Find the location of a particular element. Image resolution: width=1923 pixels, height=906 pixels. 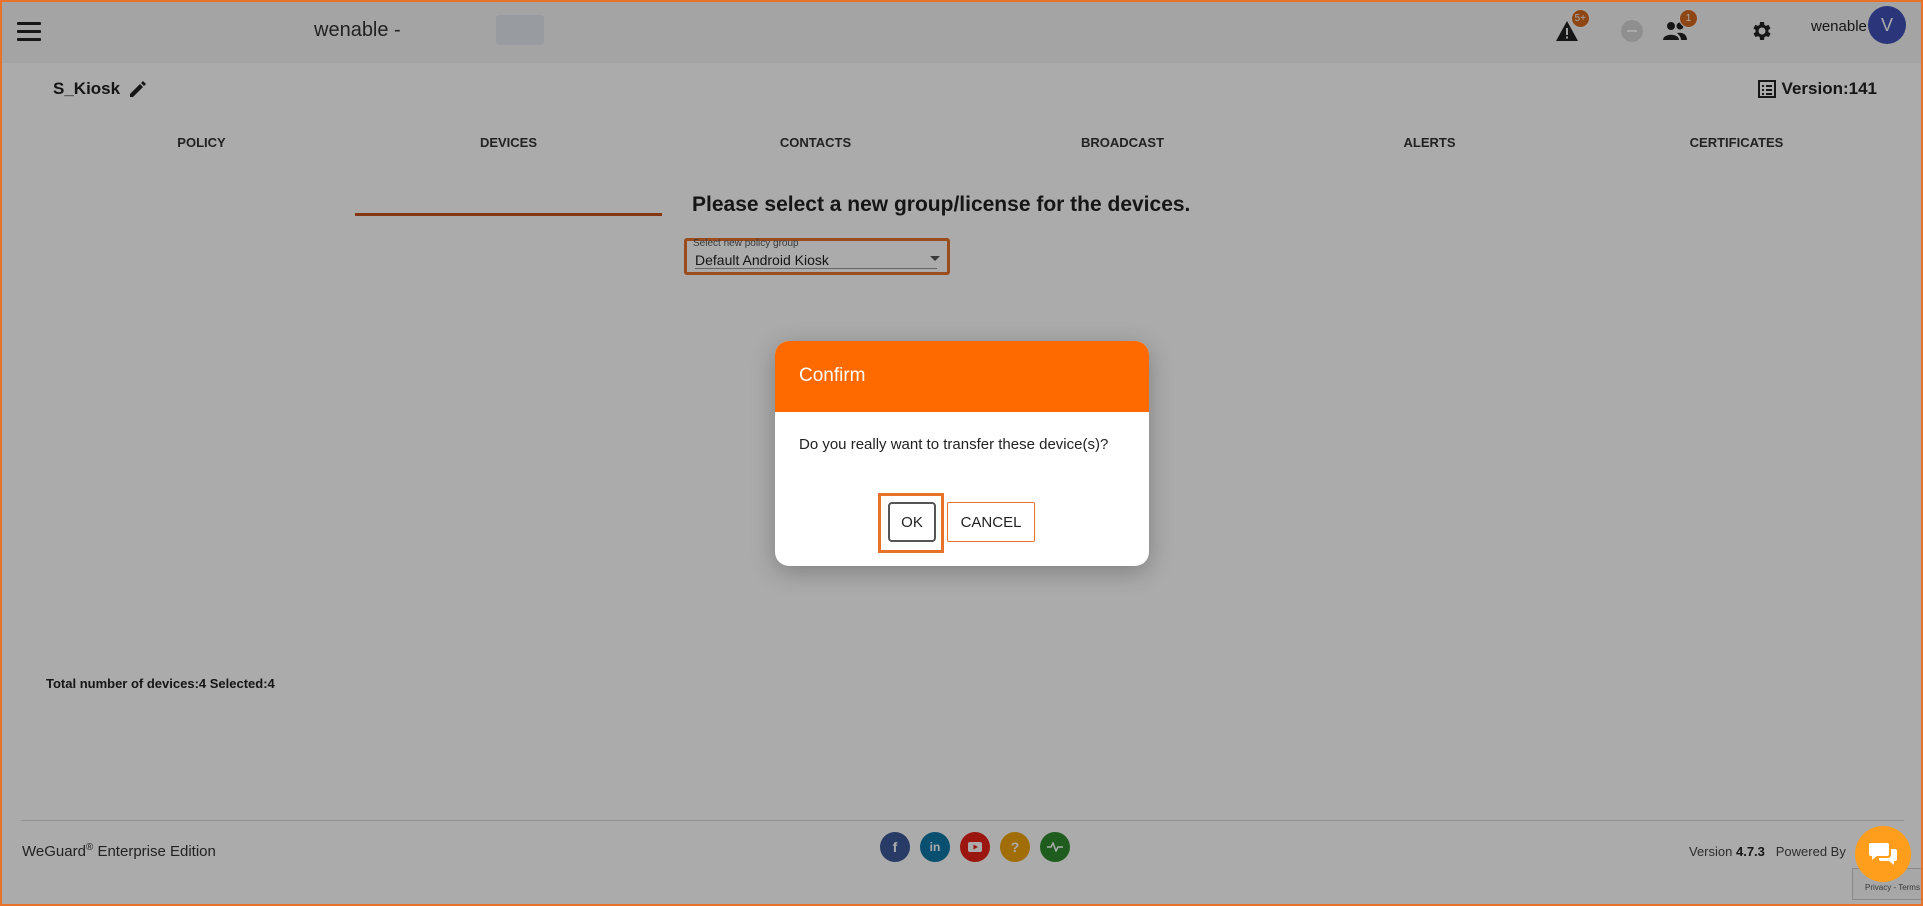

cancel-button: CANCEL is located at coordinates (991, 522).